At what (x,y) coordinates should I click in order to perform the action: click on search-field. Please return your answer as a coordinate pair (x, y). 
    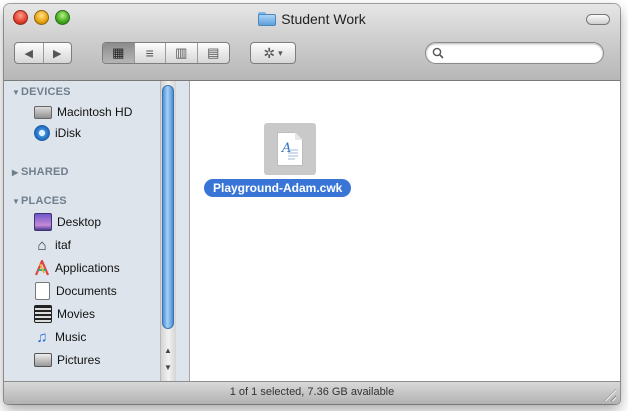
    Looking at the image, I should click on (514, 53).